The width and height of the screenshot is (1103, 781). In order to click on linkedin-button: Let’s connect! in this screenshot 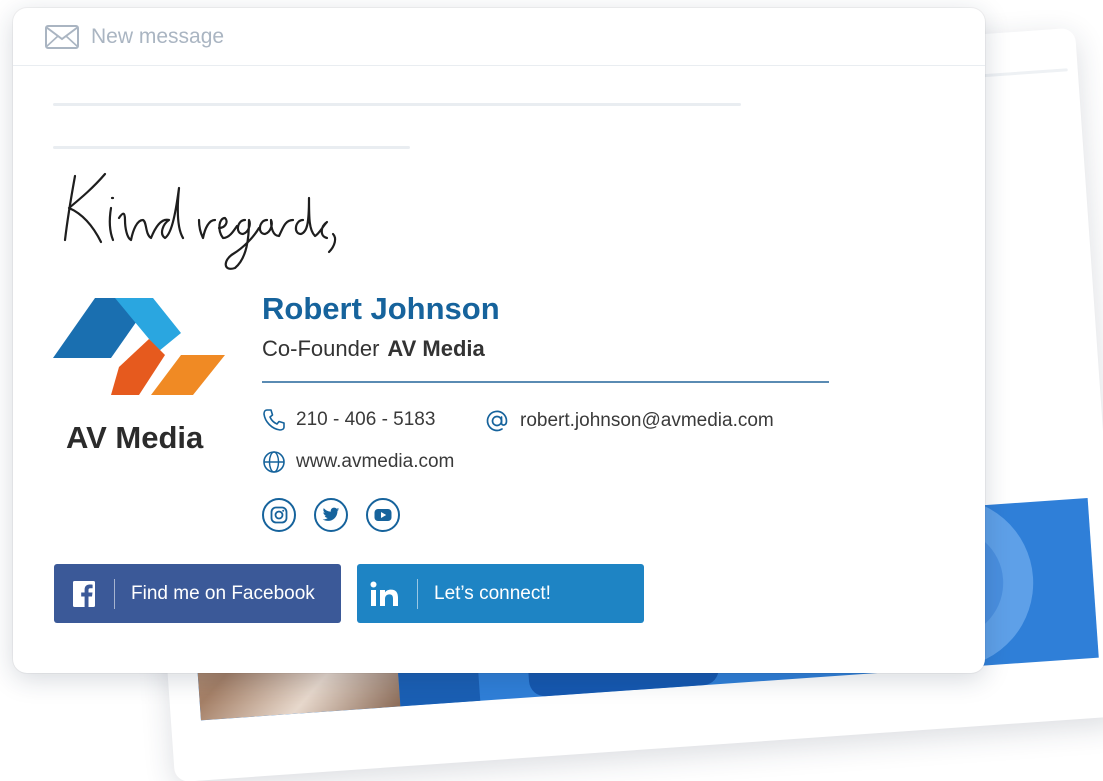, I will do `click(500, 593)`.